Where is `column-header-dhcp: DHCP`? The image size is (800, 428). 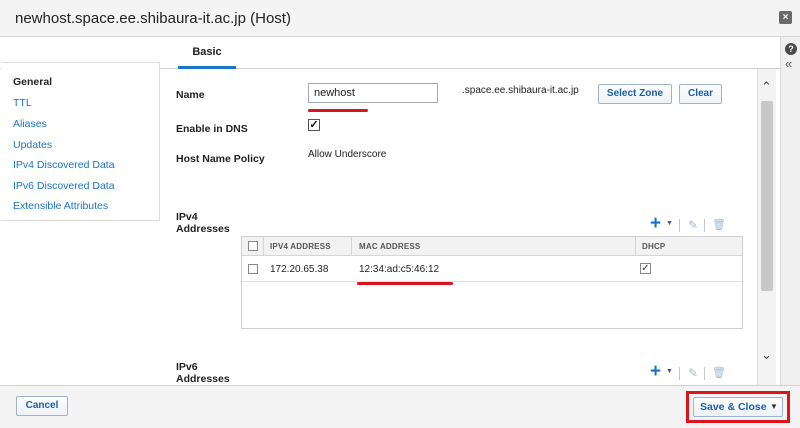
column-header-dhcp: DHCP is located at coordinates (653, 246).